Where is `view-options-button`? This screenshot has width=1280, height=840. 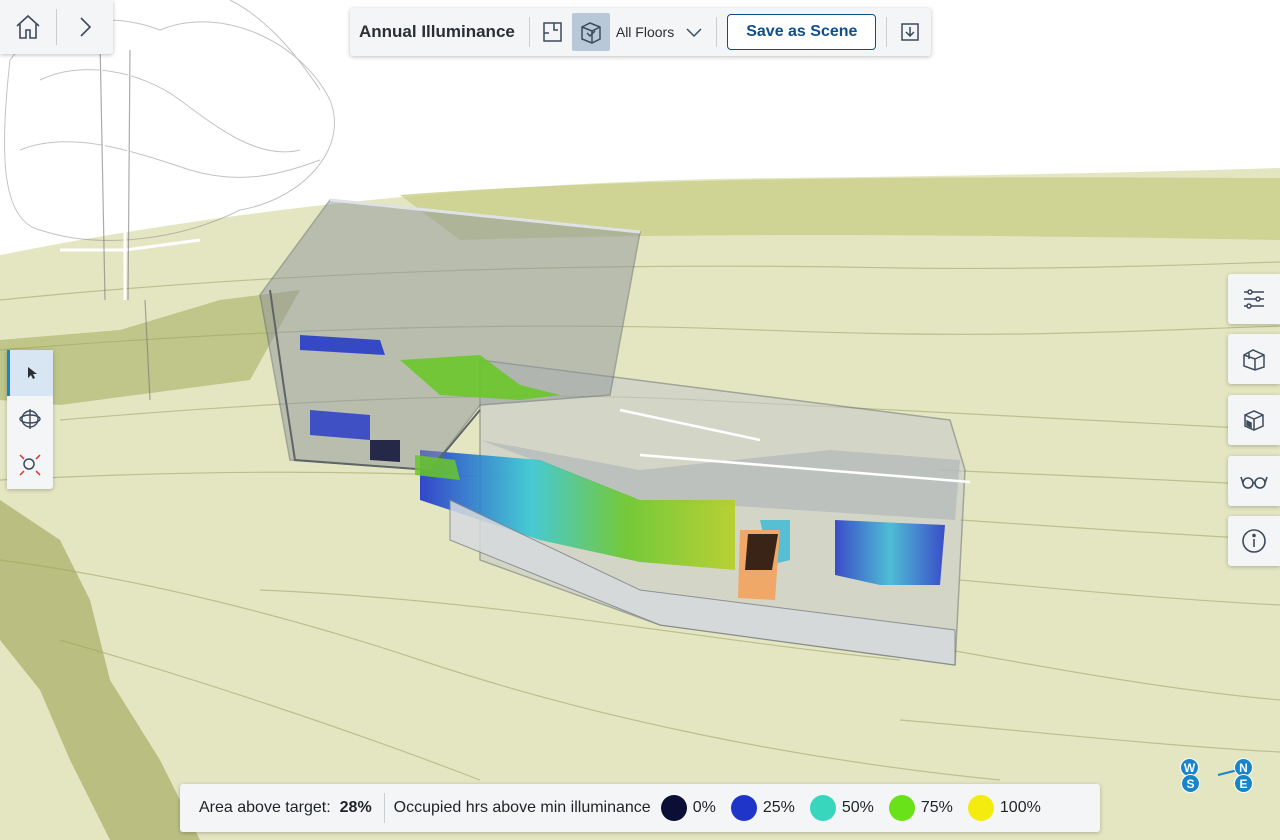
view-options-button is located at coordinates (1254, 481).